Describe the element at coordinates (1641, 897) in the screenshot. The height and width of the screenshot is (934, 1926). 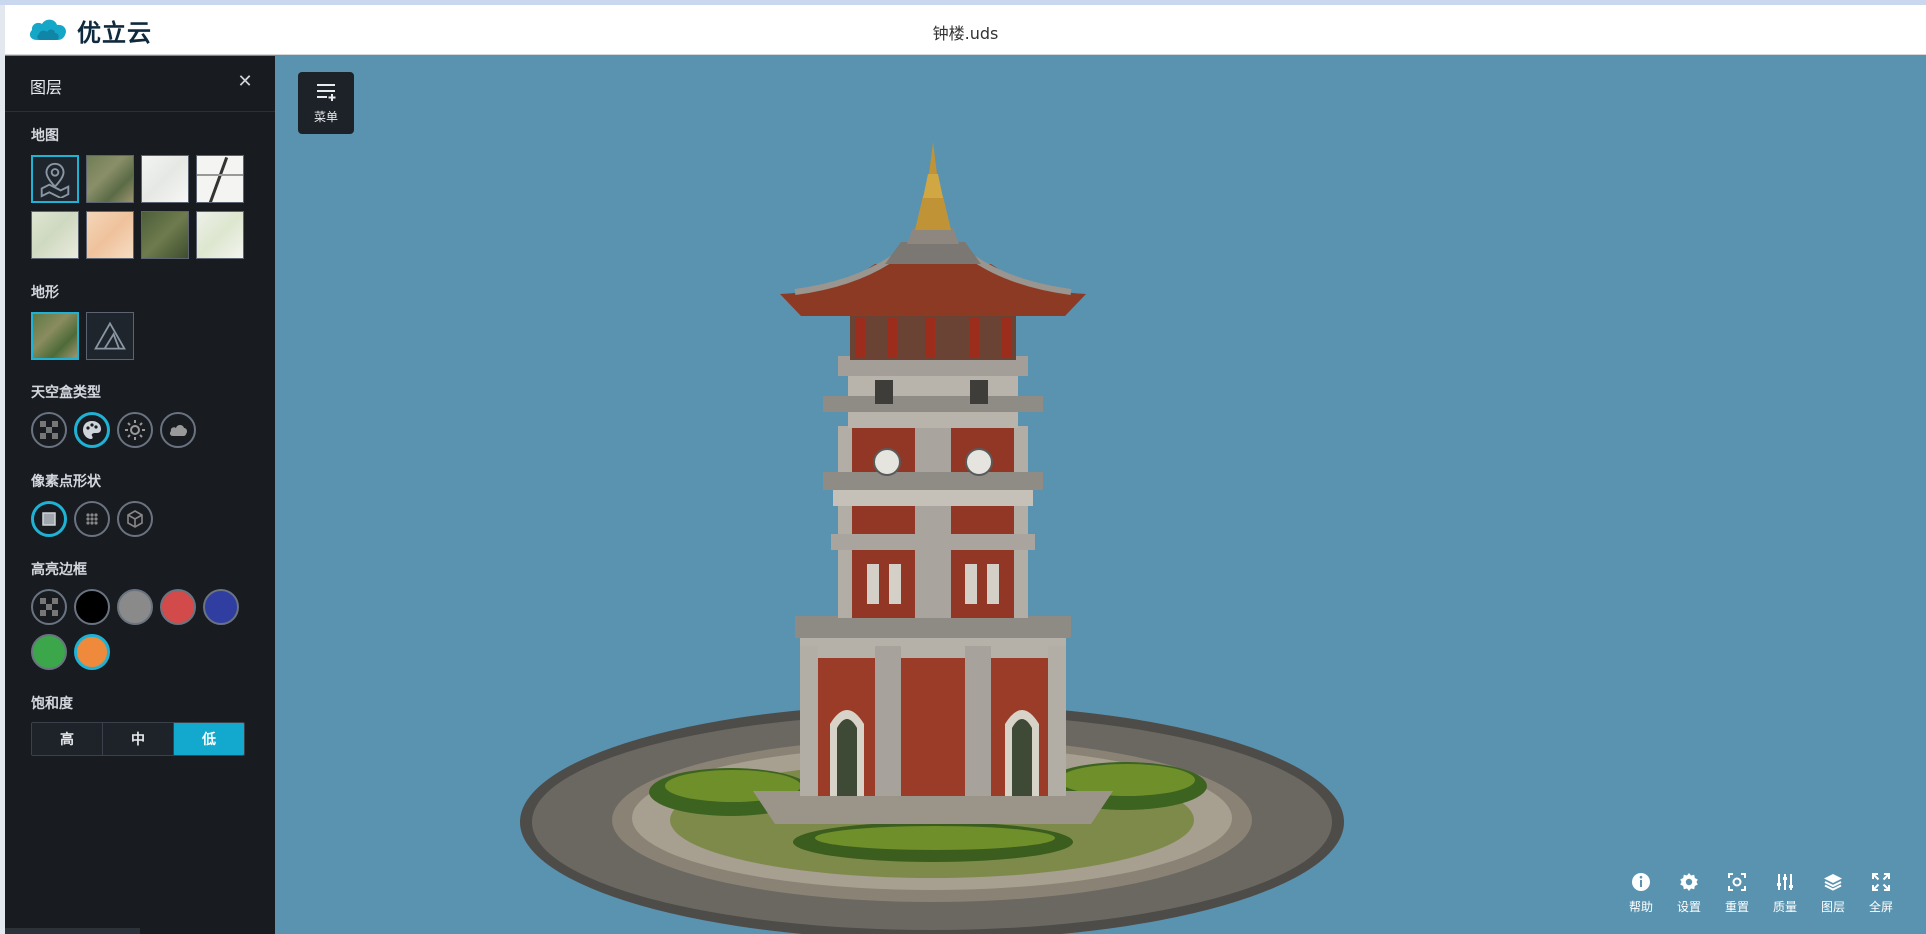
I see `help-button: 帮助` at that location.